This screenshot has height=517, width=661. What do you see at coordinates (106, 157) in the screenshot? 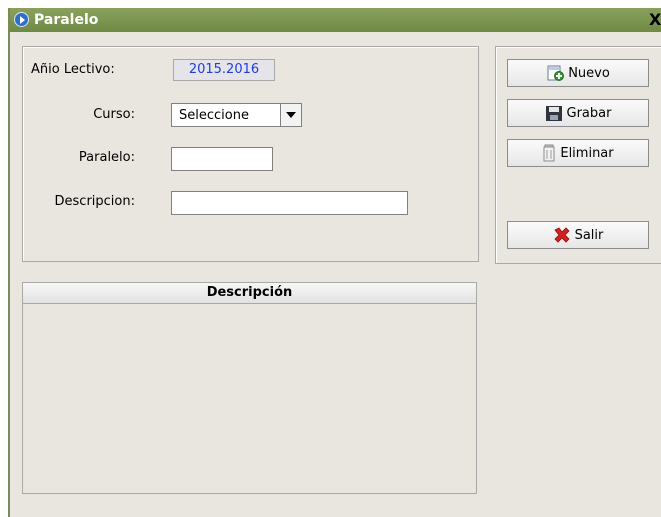
I see `paralelo-label: Paralelo:` at bounding box center [106, 157].